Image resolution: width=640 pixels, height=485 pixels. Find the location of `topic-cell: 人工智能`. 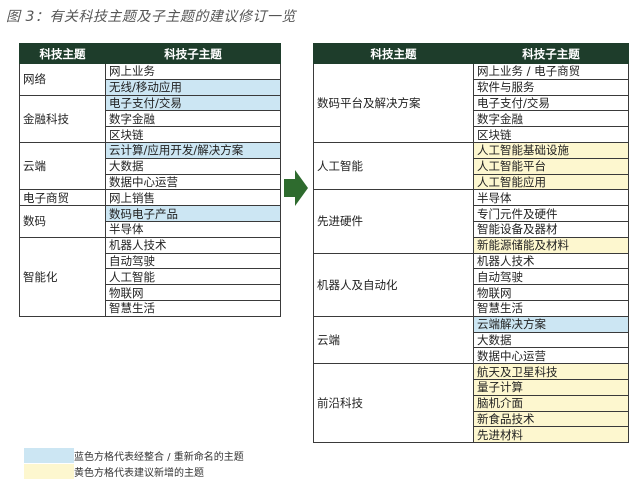

topic-cell: 人工智能 is located at coordinates (393, 166).